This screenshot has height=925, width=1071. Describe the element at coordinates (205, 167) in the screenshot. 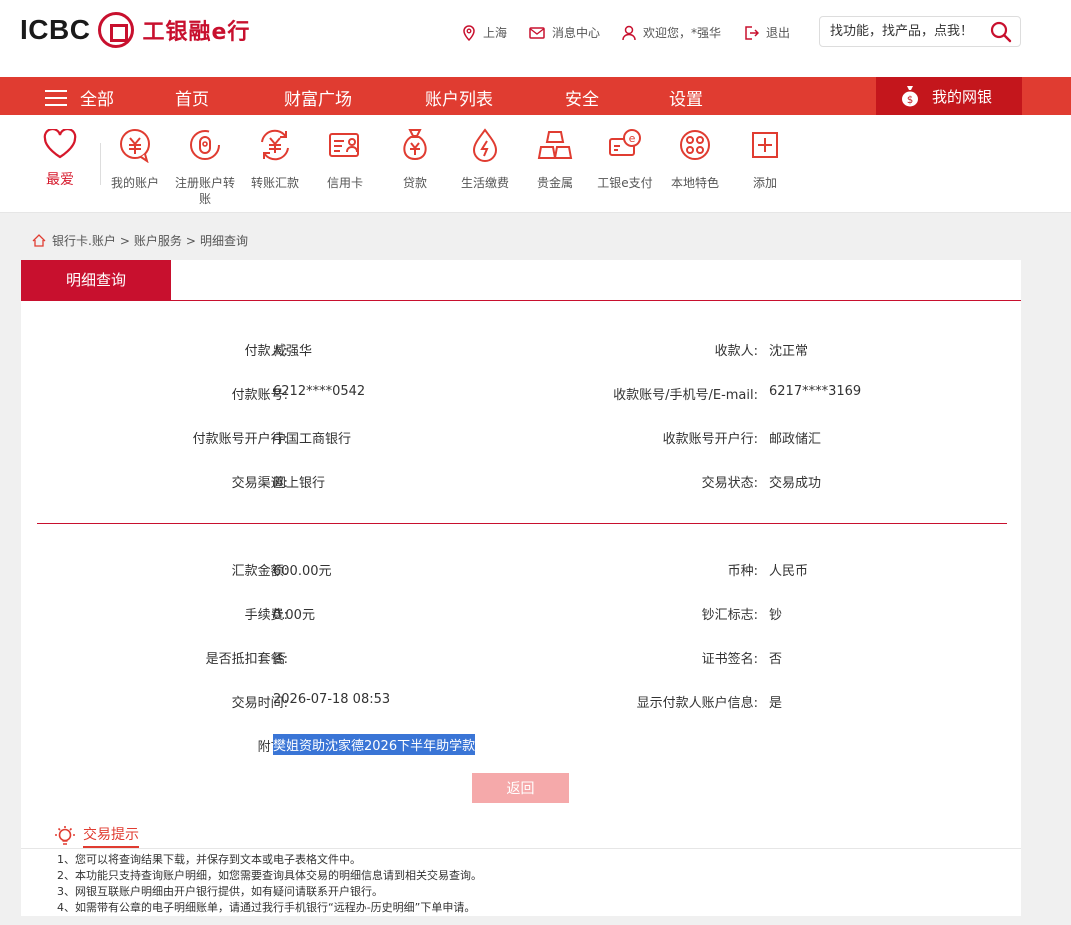

I see `fav-register-transfer: 注册账户转账` at that location.